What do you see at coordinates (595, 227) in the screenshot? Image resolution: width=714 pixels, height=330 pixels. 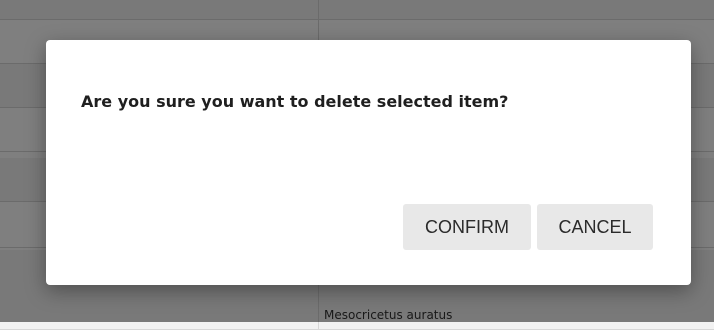 I see `cancel-button: CANCEL` at bounding box center [595, 227].